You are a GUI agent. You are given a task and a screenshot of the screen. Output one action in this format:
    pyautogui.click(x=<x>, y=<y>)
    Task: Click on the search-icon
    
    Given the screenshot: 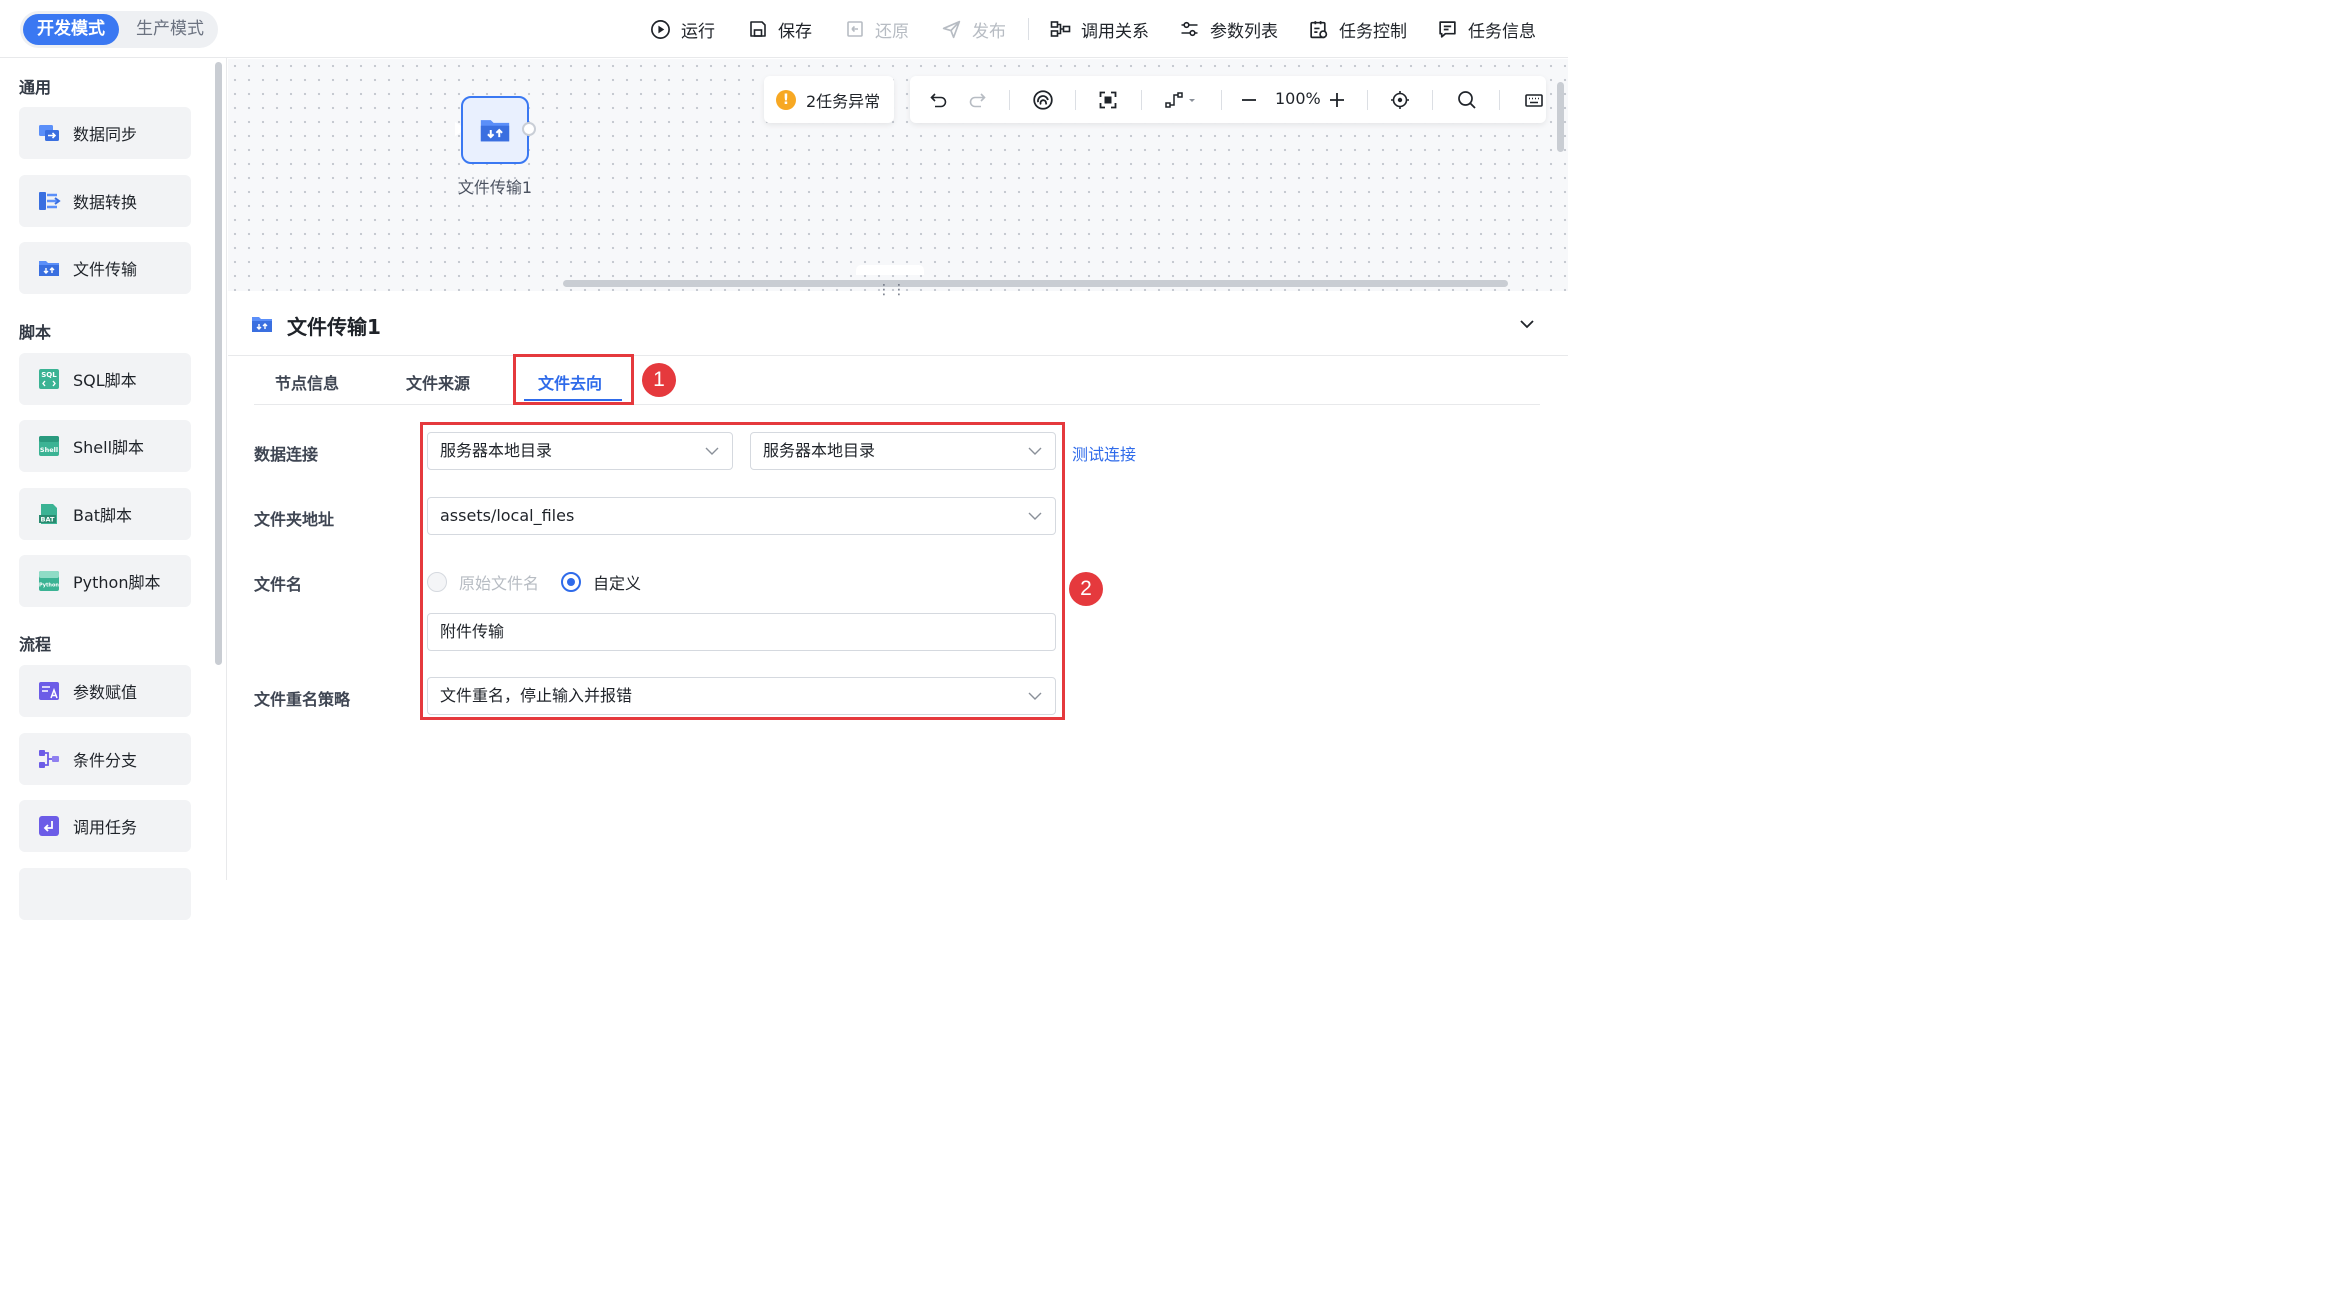 What is the action you would take?
    pyautogui.click(x=1467, y=100)
    